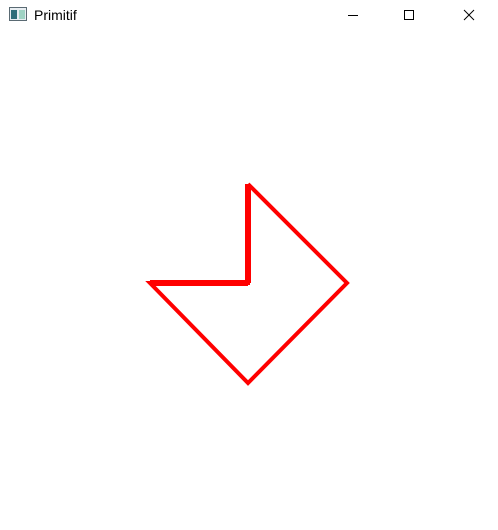  I want to click on minimize-icon, so click(353, 15).